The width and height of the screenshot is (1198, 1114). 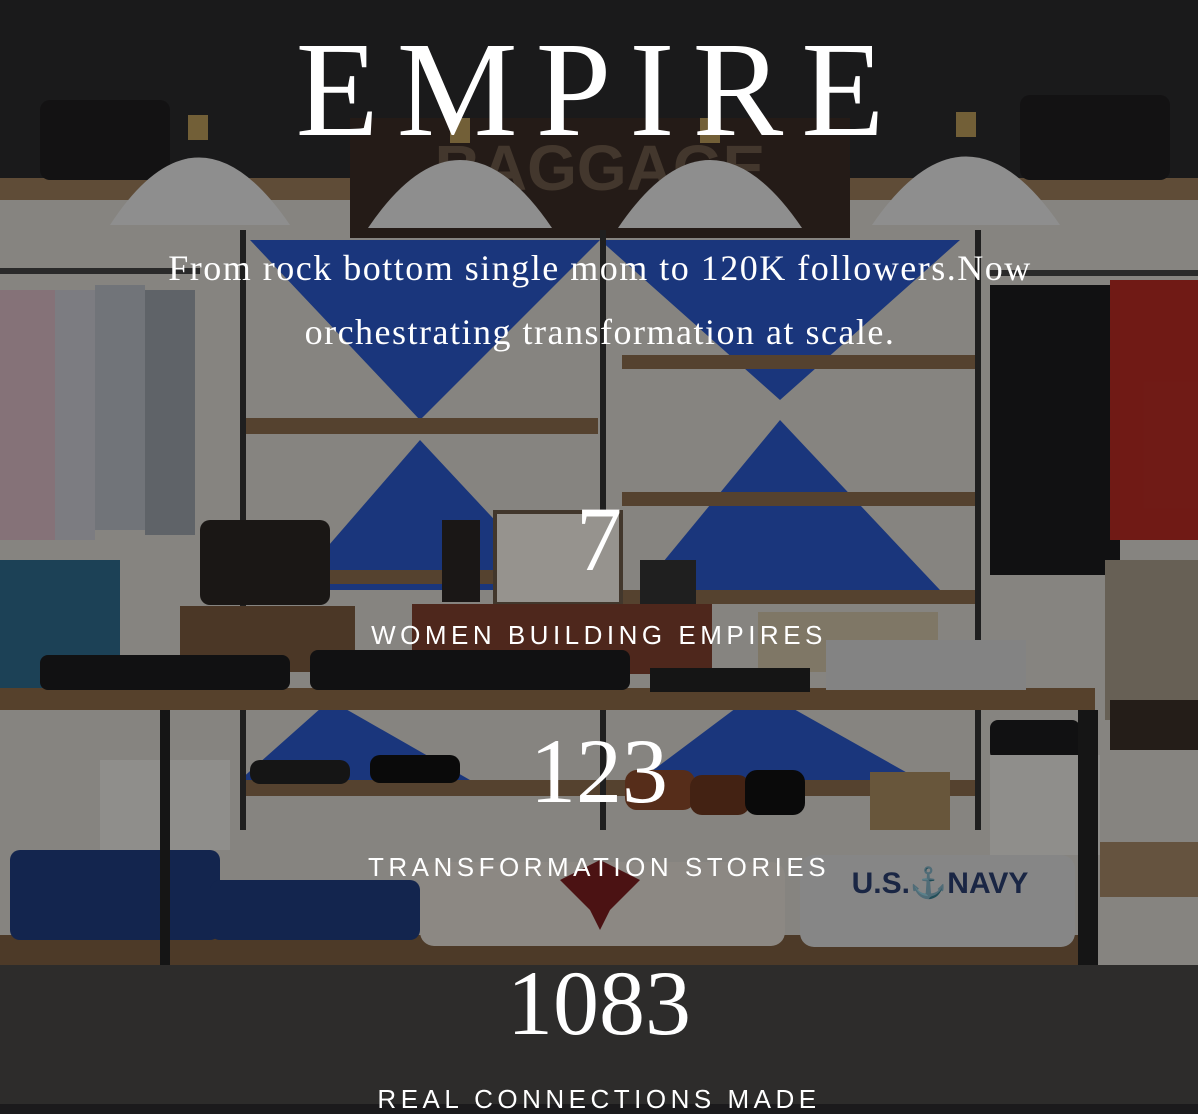 What do you see at coordinates (599, 1003) in the screenshot?
I see `stat-number-connections: 1083` at bounding box center [599, 1003].